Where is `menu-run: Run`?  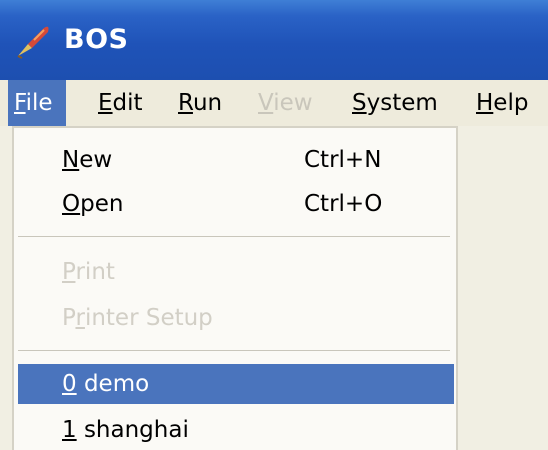 menu-run: Run is located at coordinates (200, 103).